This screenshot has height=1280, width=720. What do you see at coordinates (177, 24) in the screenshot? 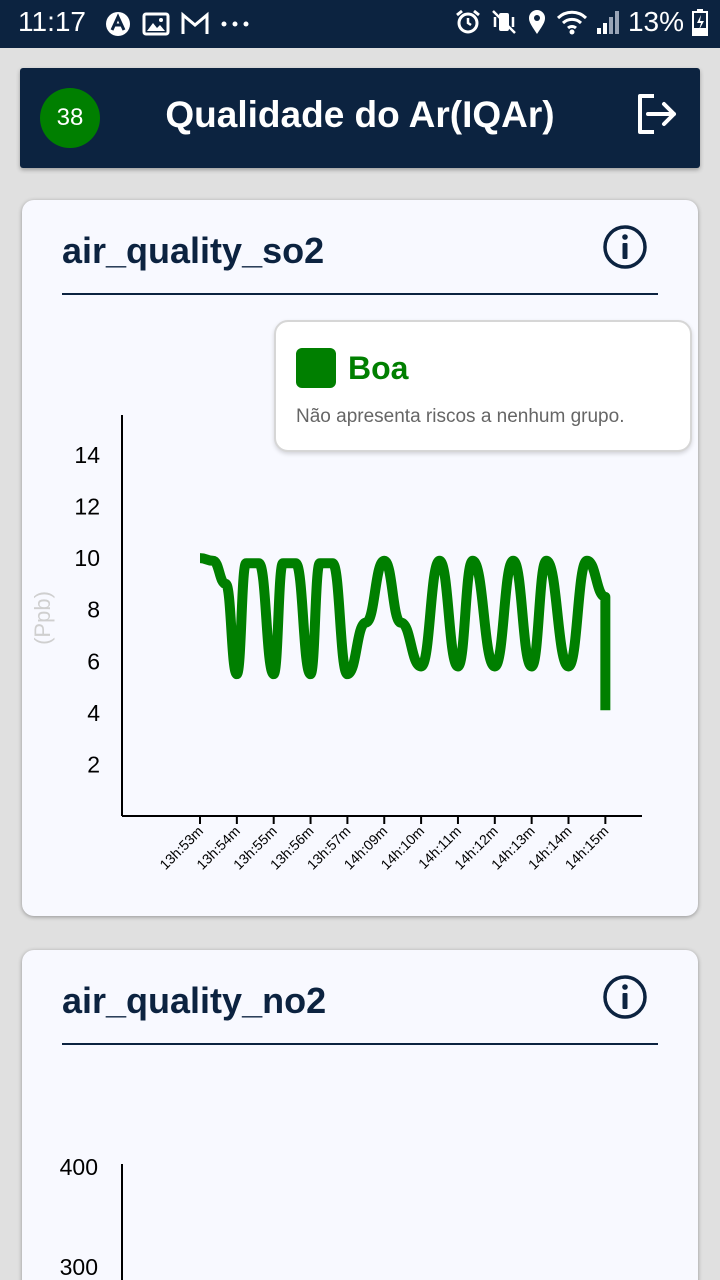
I see `notification-icons` at bounding box center [177, 24].